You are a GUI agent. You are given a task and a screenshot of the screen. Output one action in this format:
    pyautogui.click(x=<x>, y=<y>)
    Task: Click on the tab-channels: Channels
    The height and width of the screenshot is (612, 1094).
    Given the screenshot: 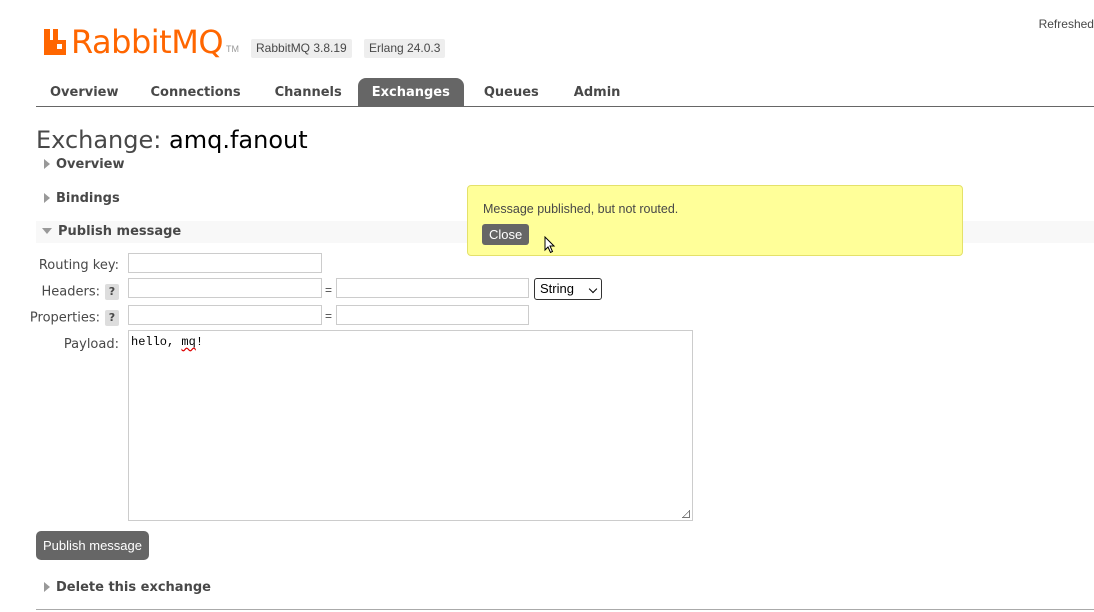 What is the action you would take?
    pyautogui.click(x=308, y=92)
    